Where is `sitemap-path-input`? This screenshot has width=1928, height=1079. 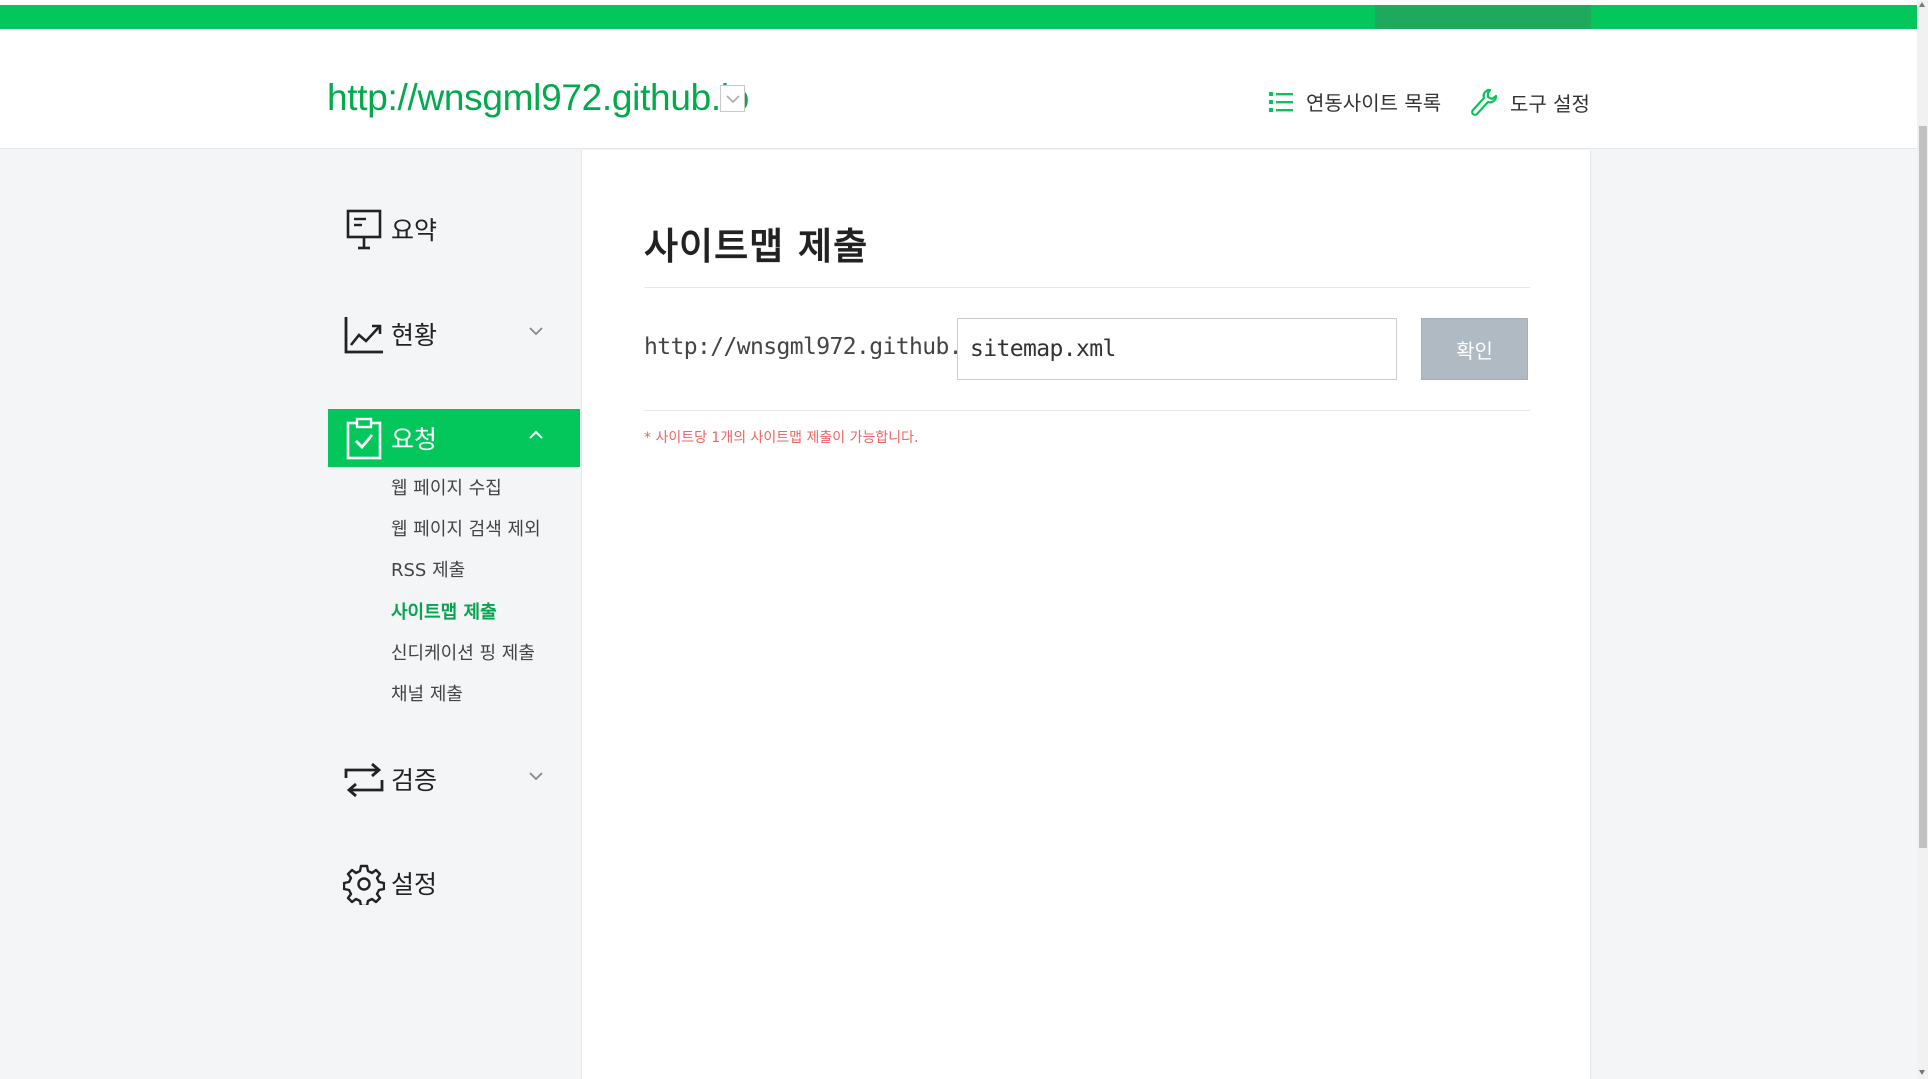 sitemap-path-input is located at coordinates (1177, 349).